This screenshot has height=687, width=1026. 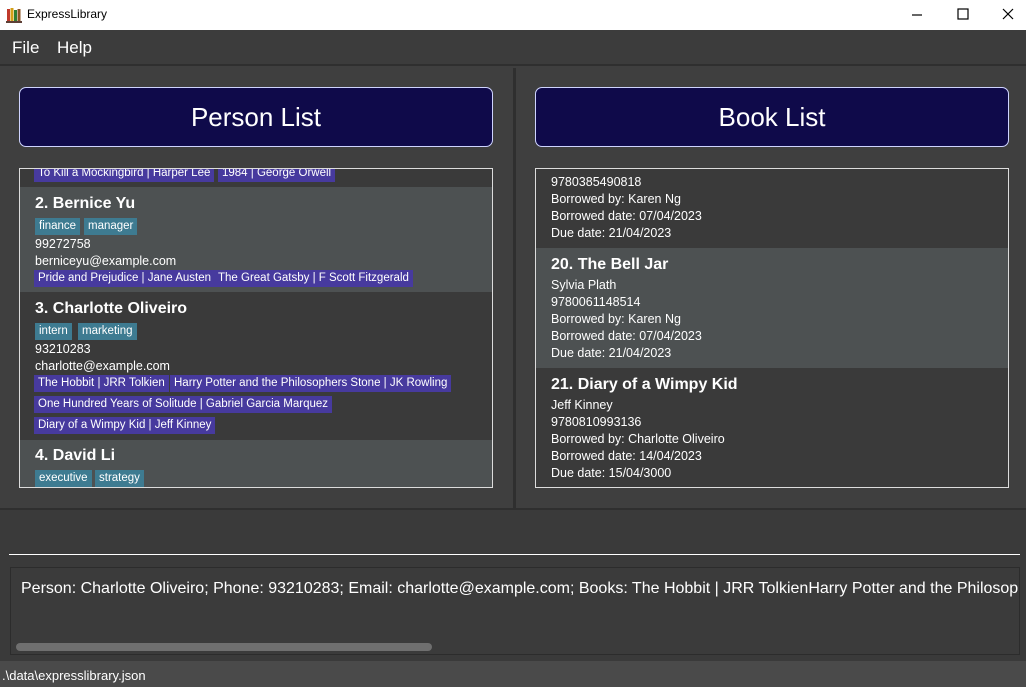 I want to click on save-location: .\data\expresslibrary.json, so click(x=74, y=675).